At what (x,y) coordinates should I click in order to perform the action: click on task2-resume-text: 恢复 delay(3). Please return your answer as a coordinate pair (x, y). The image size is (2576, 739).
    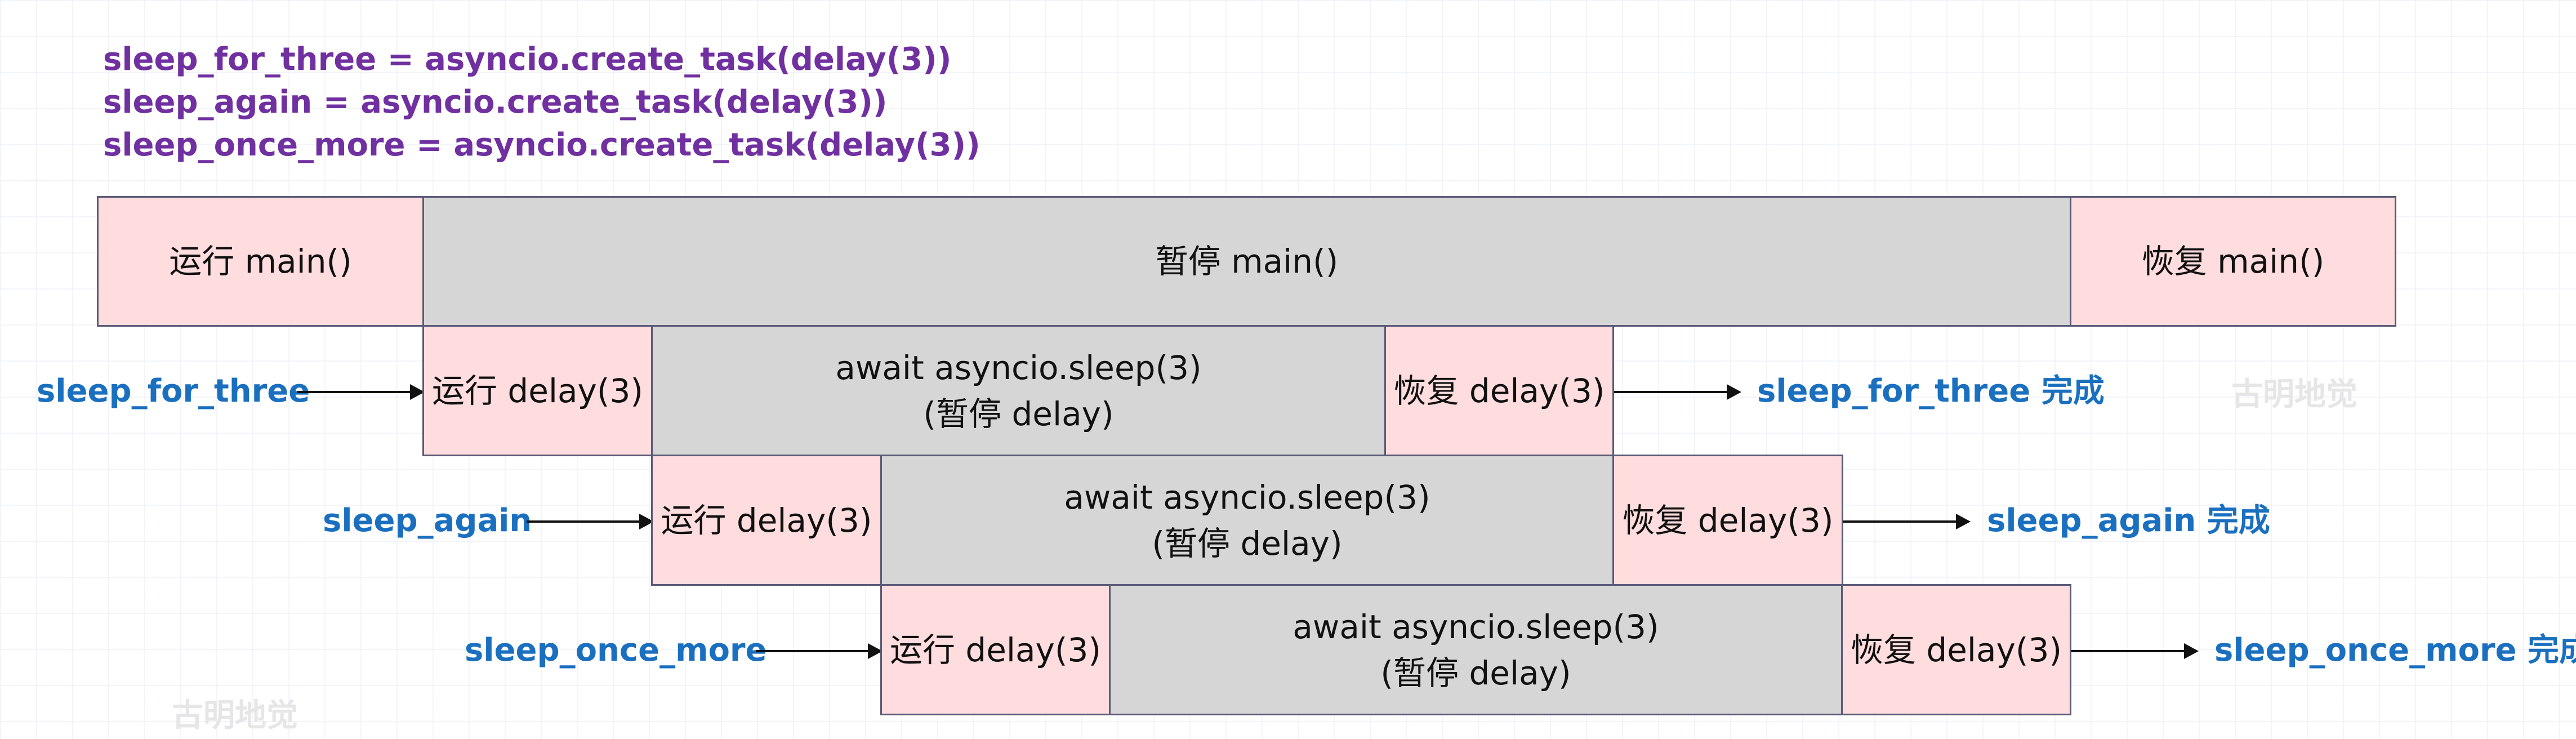
    Looking at the image, I should click on (1728, 520).